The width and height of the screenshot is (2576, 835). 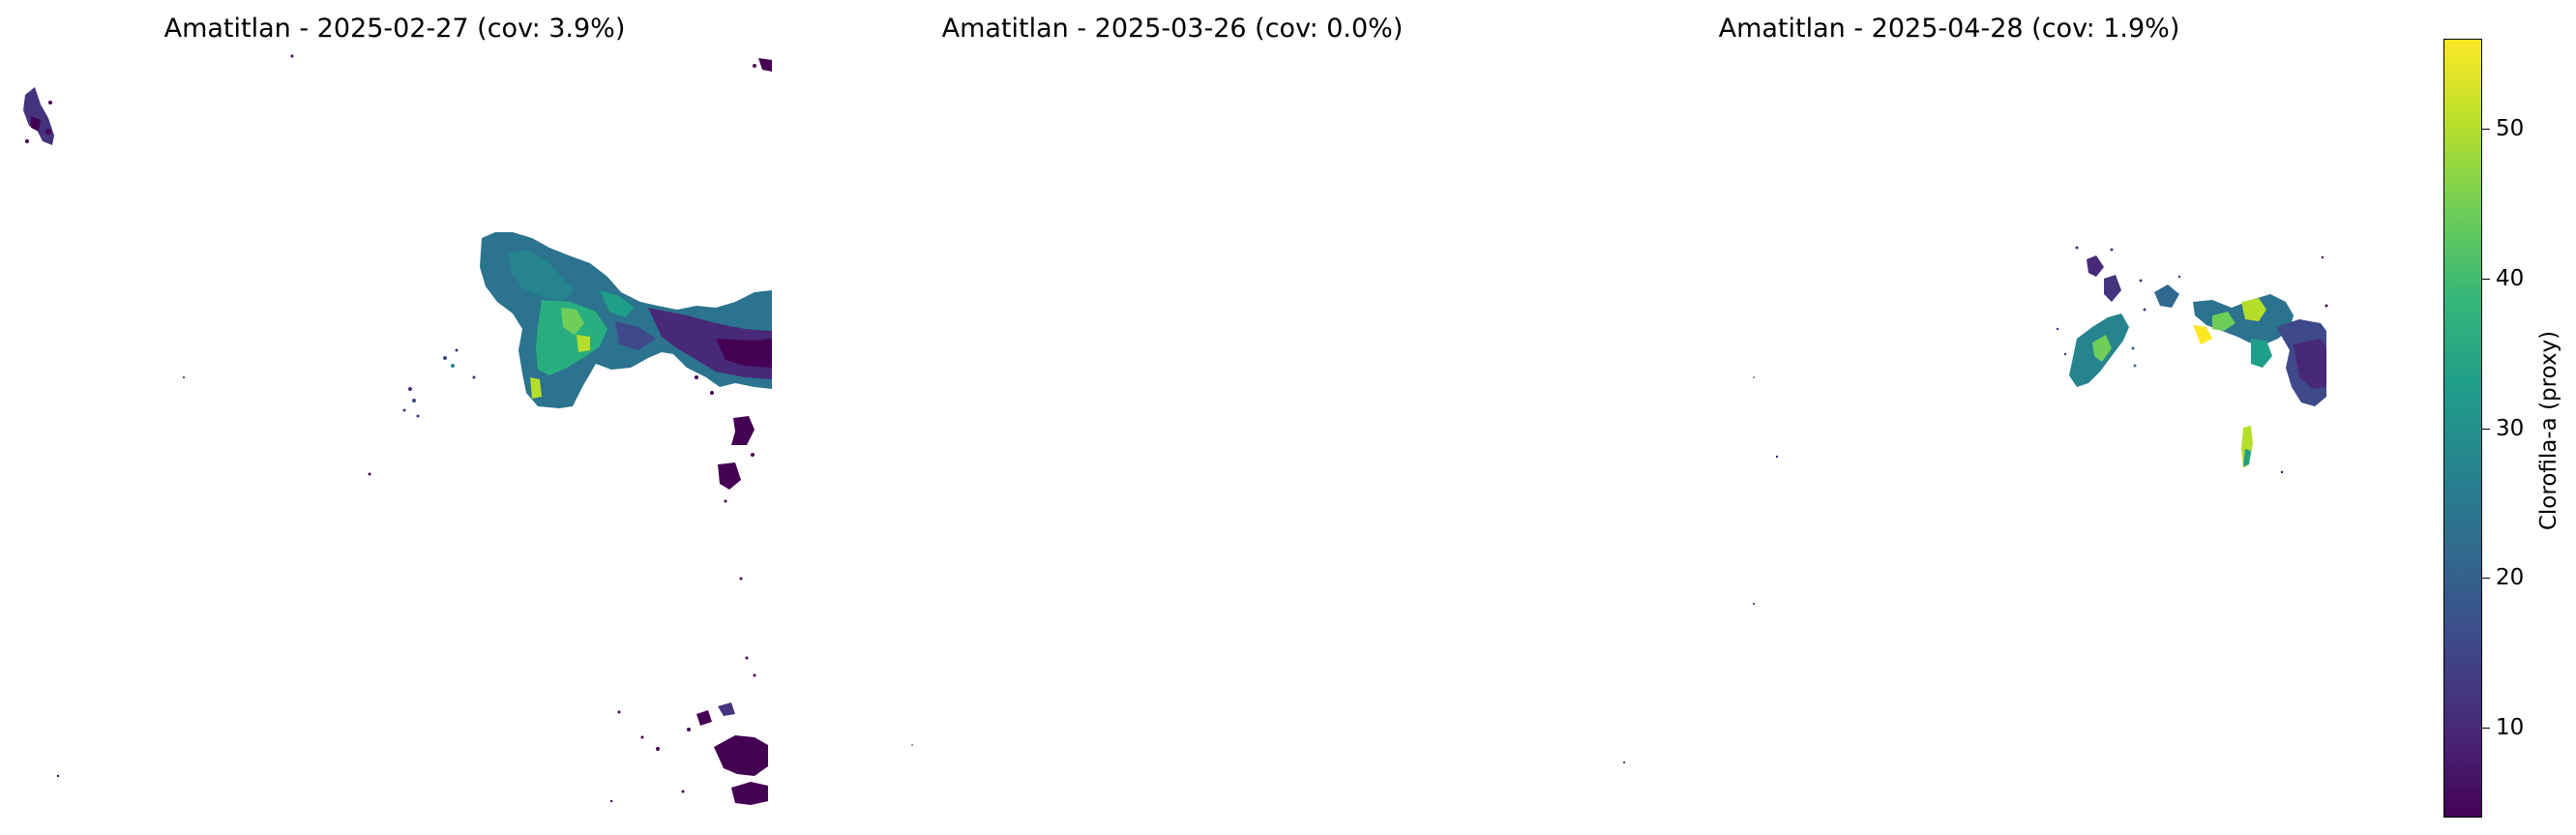 What do you see at coordinates (2510, 278) in the screenshot?
I see `colorbar-tick-label: 40` at bounding box center [2510, 278].